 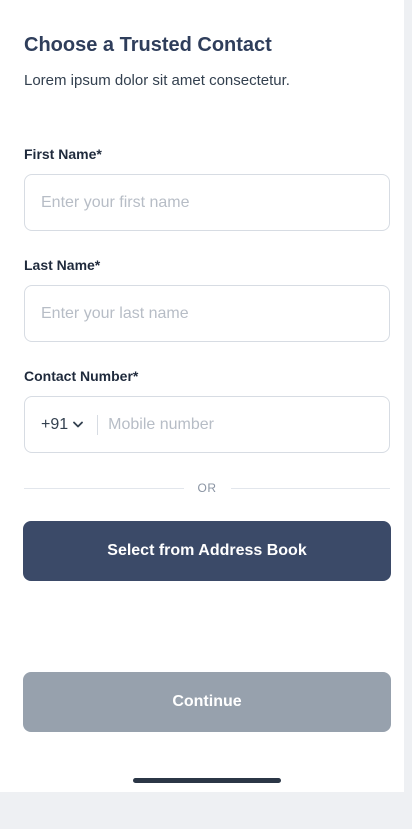 I want to click on or-divider: OR, so click(x=207, y=488).